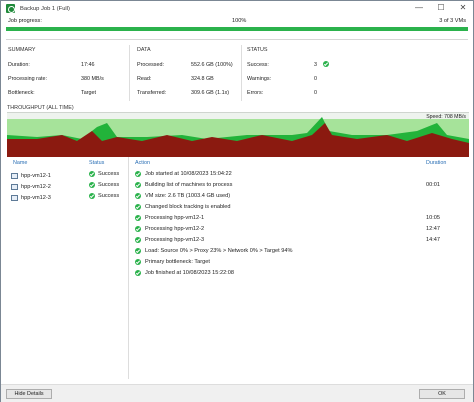 The height and width of the screenshot is (402, 474). What do you see at coordinates (27, 79) in the screenshot?
I see `summary-rate-label: Processing rate:` at bounding box center [27, 79].